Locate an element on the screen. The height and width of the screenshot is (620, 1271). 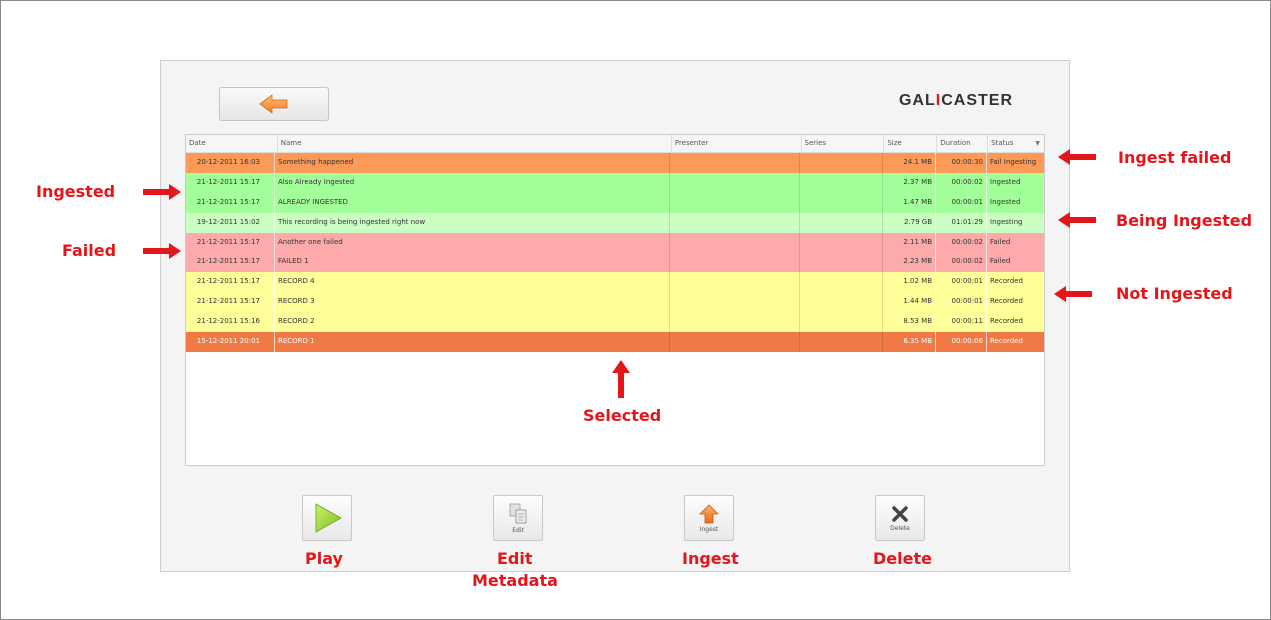
annotation-ingested: Ingested is located at coordinates (76, 191).